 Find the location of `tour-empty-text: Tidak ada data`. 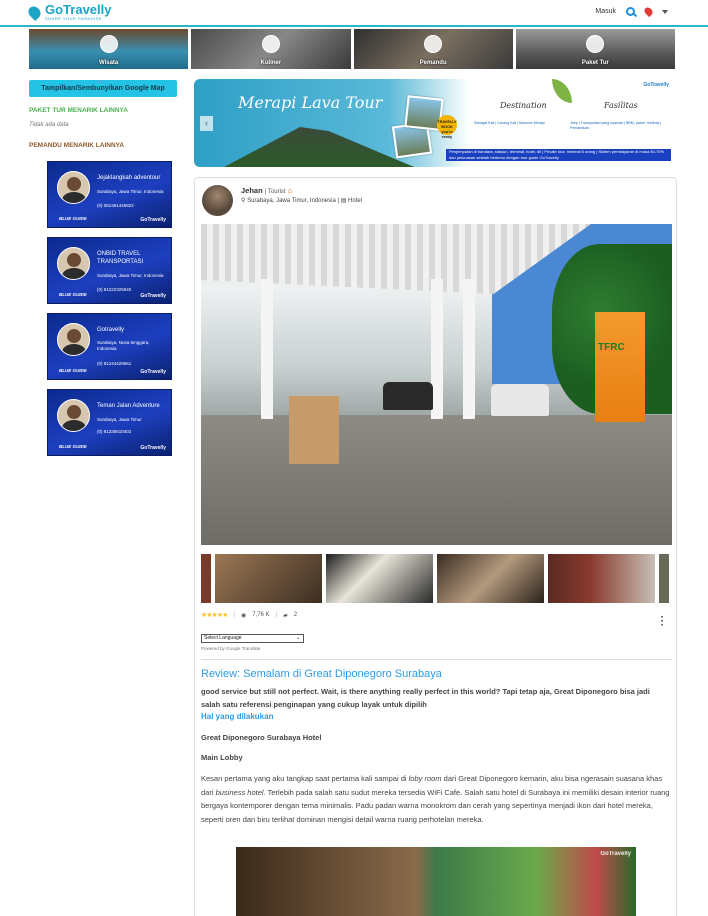

tour-empty-text: Tidak ada data is located at coordinates (49, 125).